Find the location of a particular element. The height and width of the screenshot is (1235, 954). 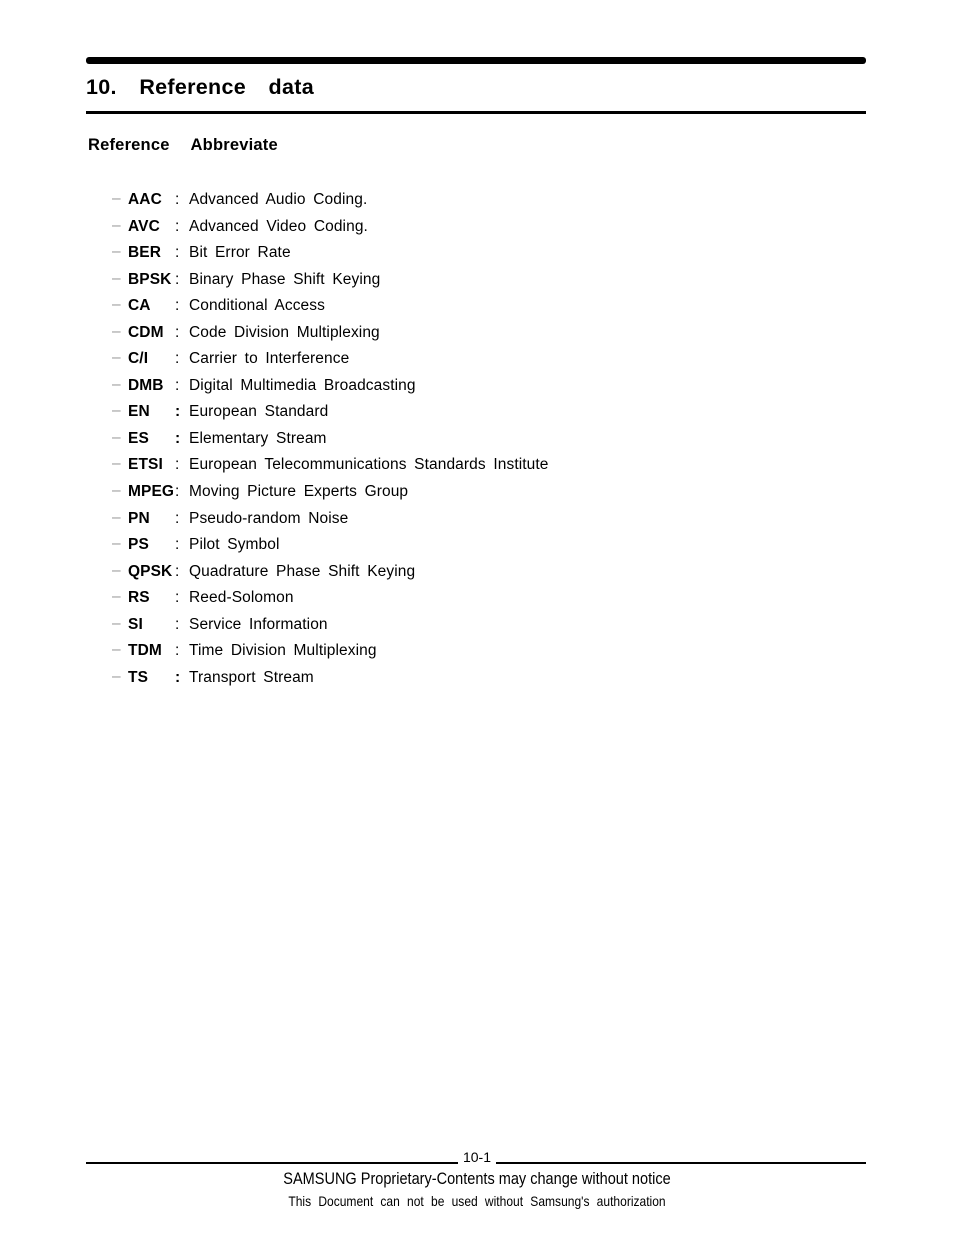

abbreviation-definition: Binary Phase Shift Keying is located at coordinates (285, 279).